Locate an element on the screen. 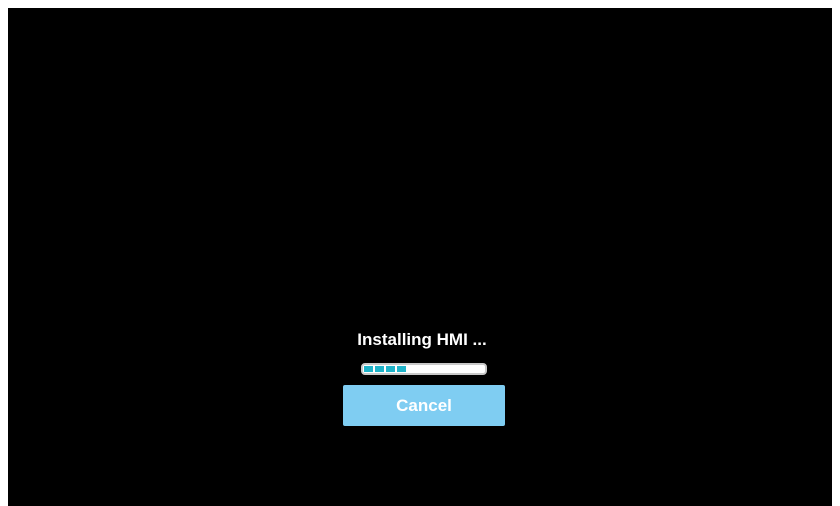 Image resolution: width=840 pixels, height=506 pixels. progress-bar is located at coordinates (424, 369).